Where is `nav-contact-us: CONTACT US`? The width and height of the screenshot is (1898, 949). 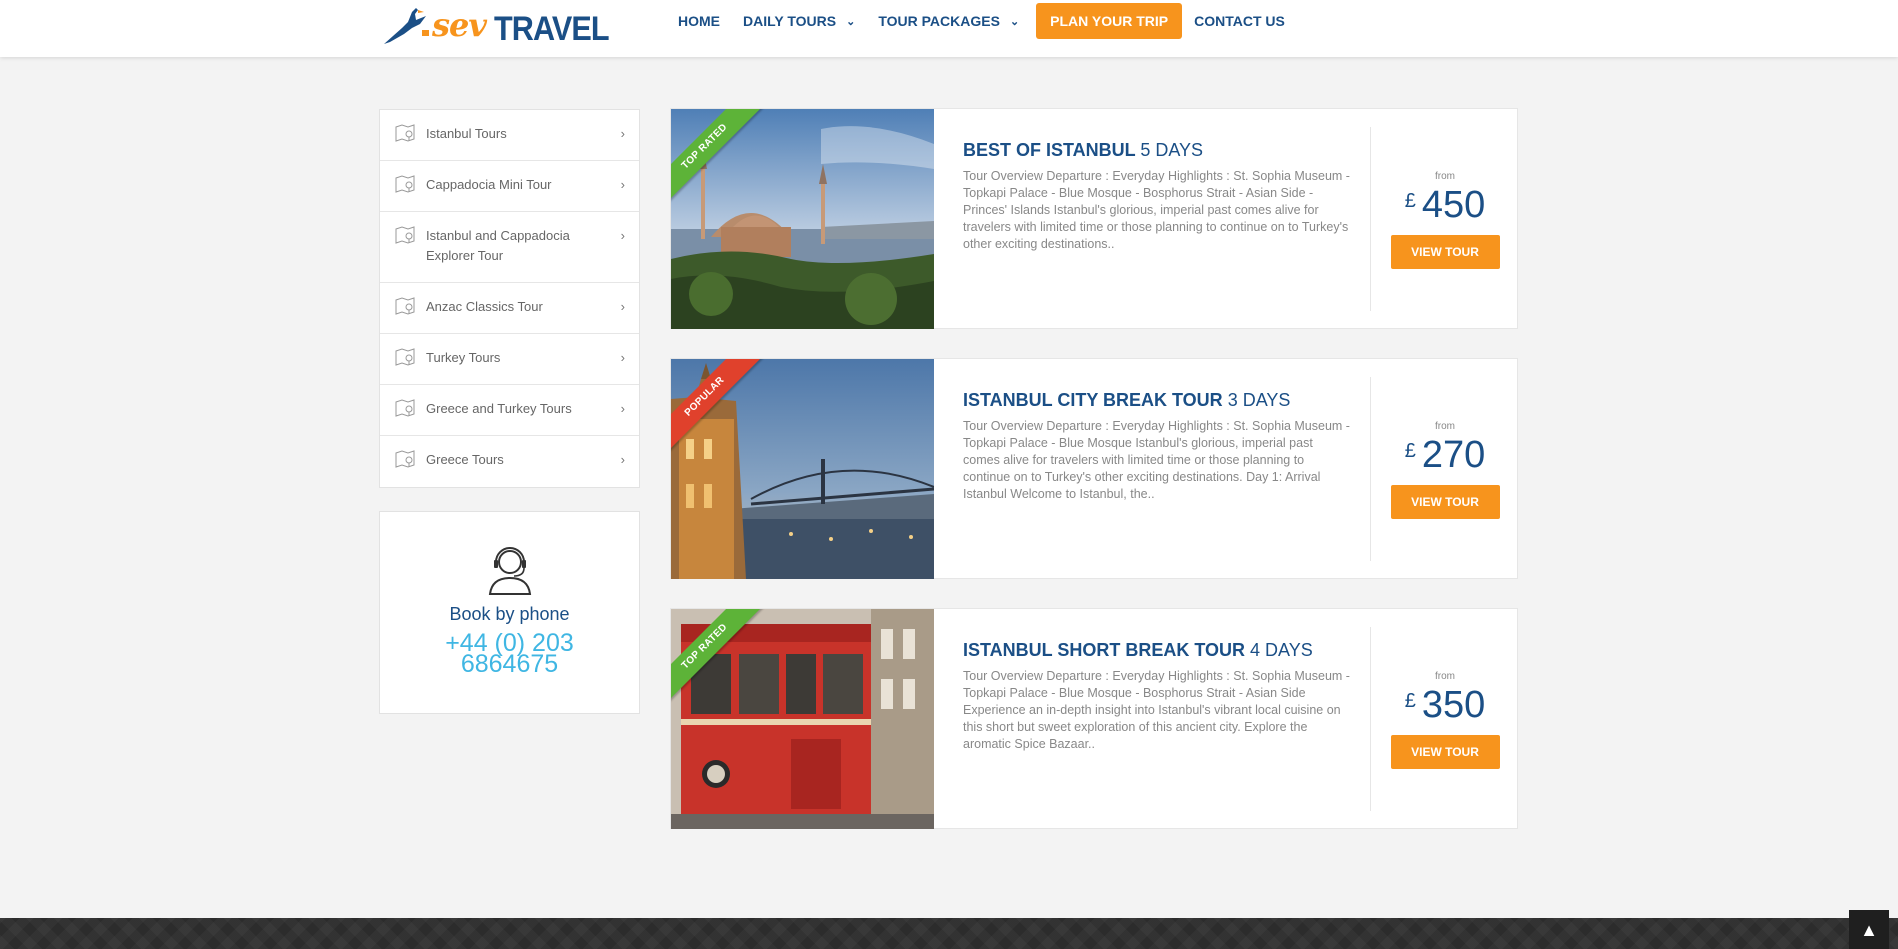 nav-contact-us: CONTACT US is located at coordinates (1239, 21).